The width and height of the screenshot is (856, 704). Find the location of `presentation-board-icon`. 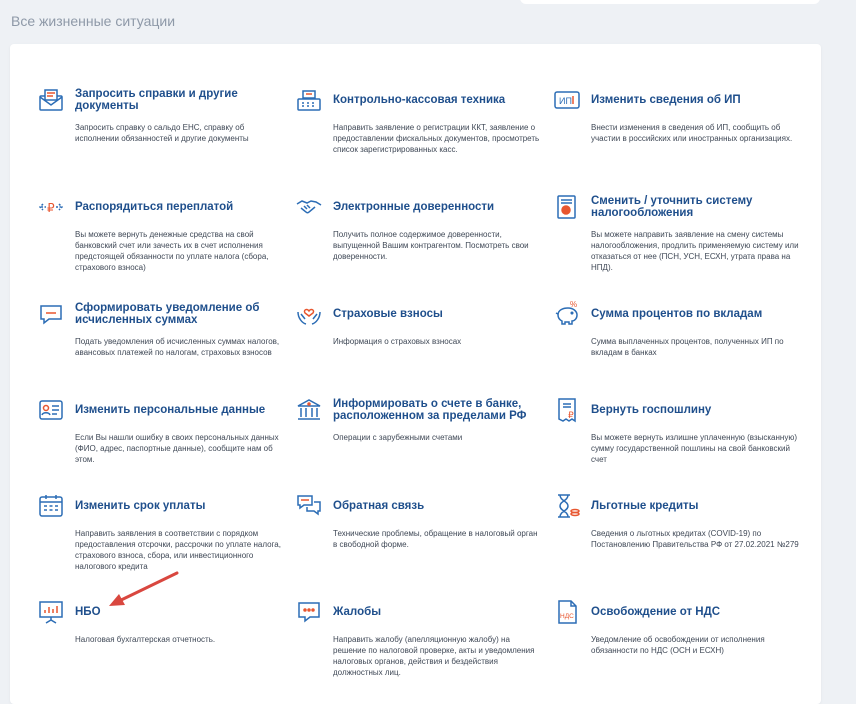

presentation-board-icon is located at coordinates (51, 612).